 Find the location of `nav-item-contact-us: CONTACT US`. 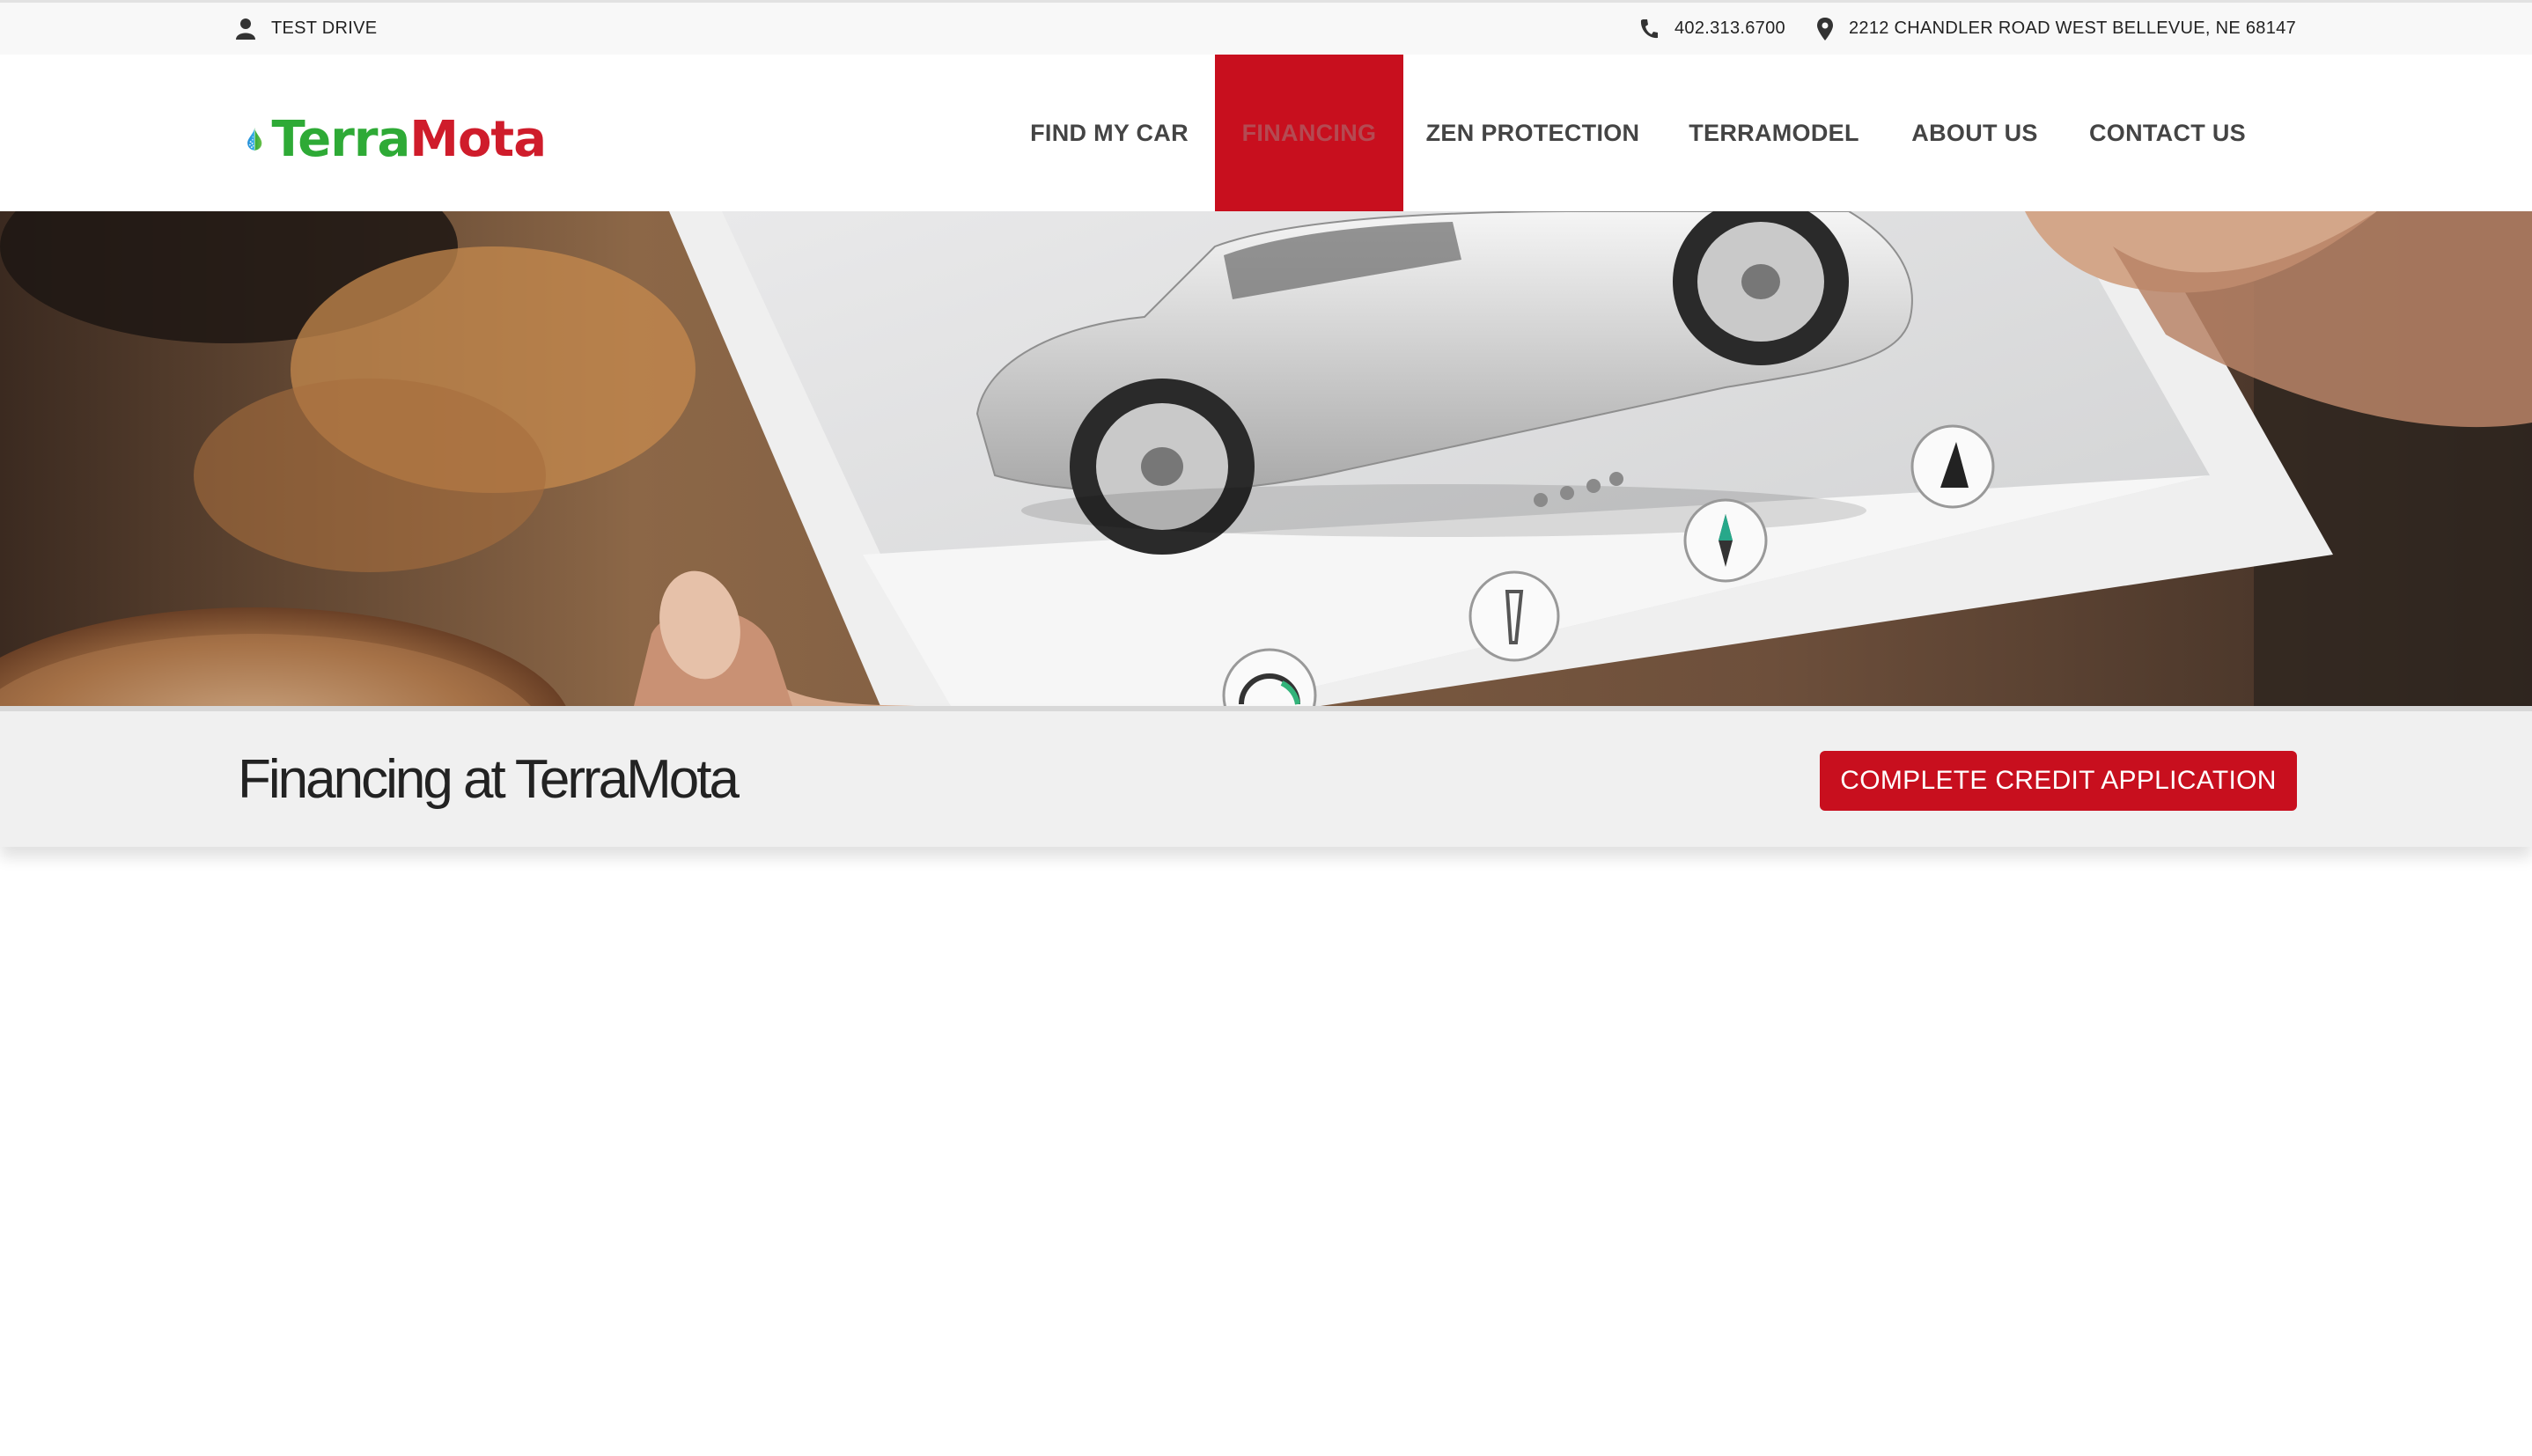

nav-item-contact-us: CONTACT US is located at coordinates (2167, 133).